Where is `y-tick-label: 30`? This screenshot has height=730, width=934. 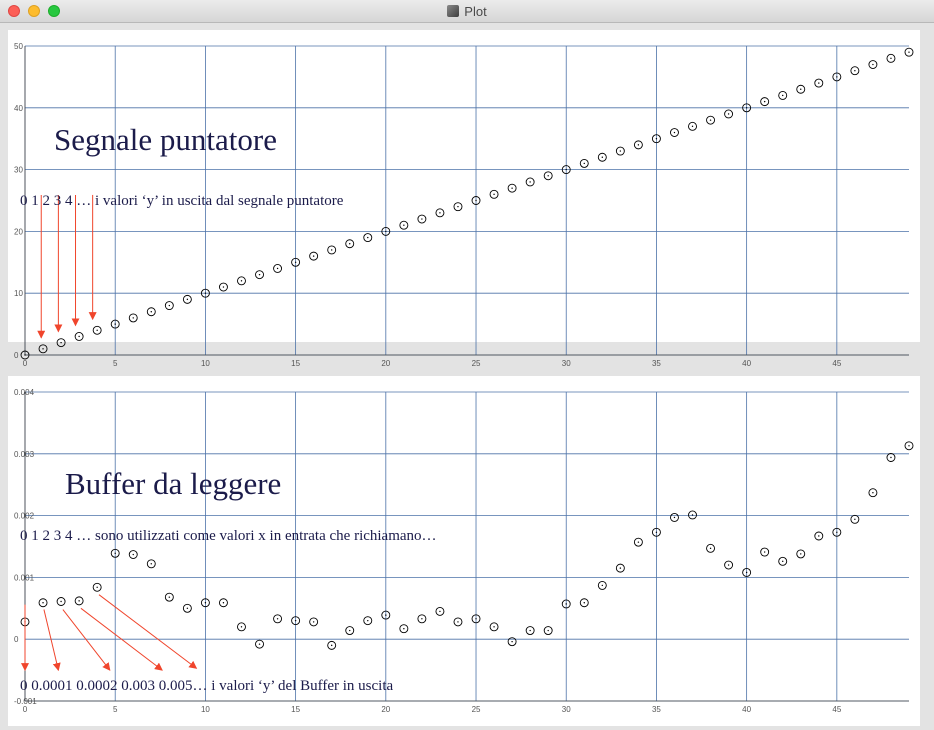 y-tick-label: 30 is located at coordinates (18, 170).